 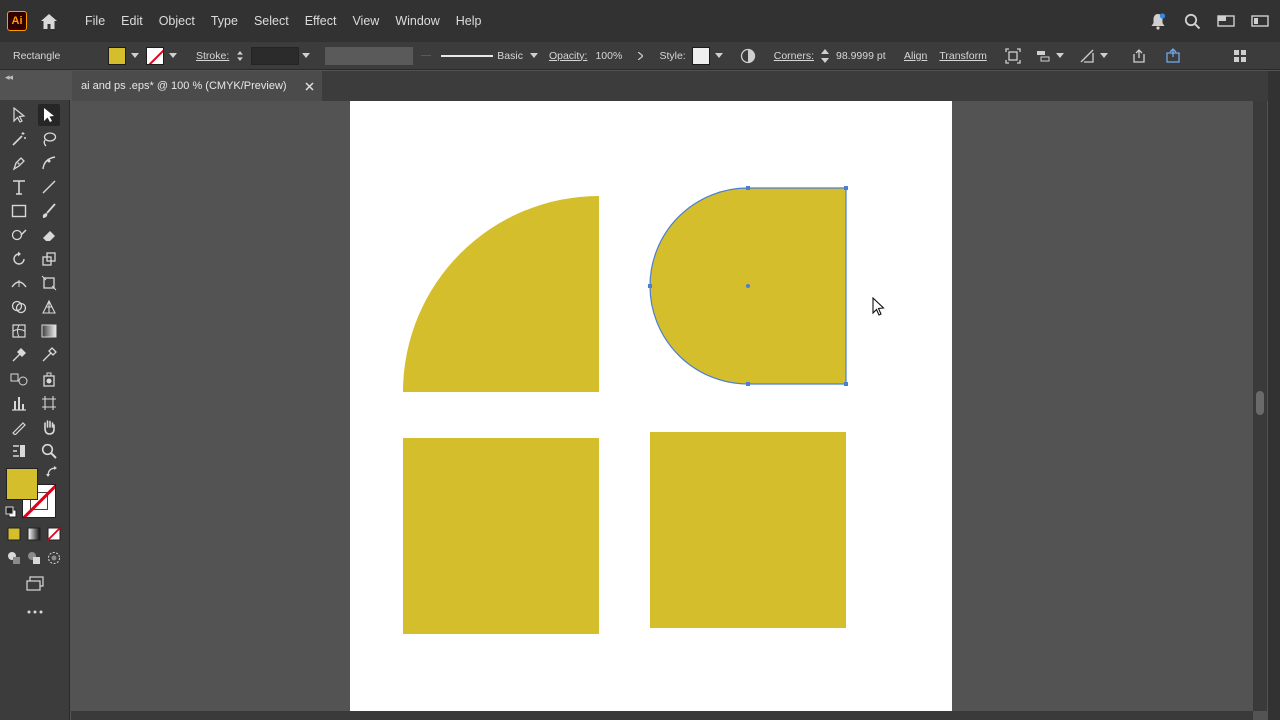 What do you see at coordinates (19, 139) in the screenshot?
I see `magic-wand-tool-icon` at bounding box center [19, 139].